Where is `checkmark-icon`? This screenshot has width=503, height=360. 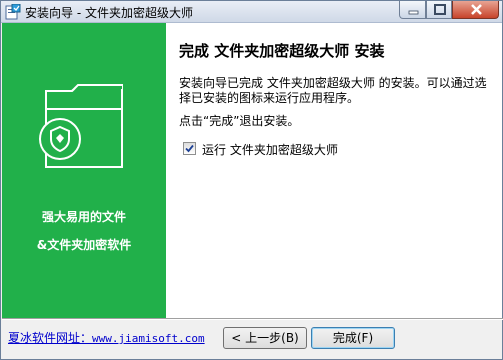
checkmark-icon is located at coordinates (189, 148).